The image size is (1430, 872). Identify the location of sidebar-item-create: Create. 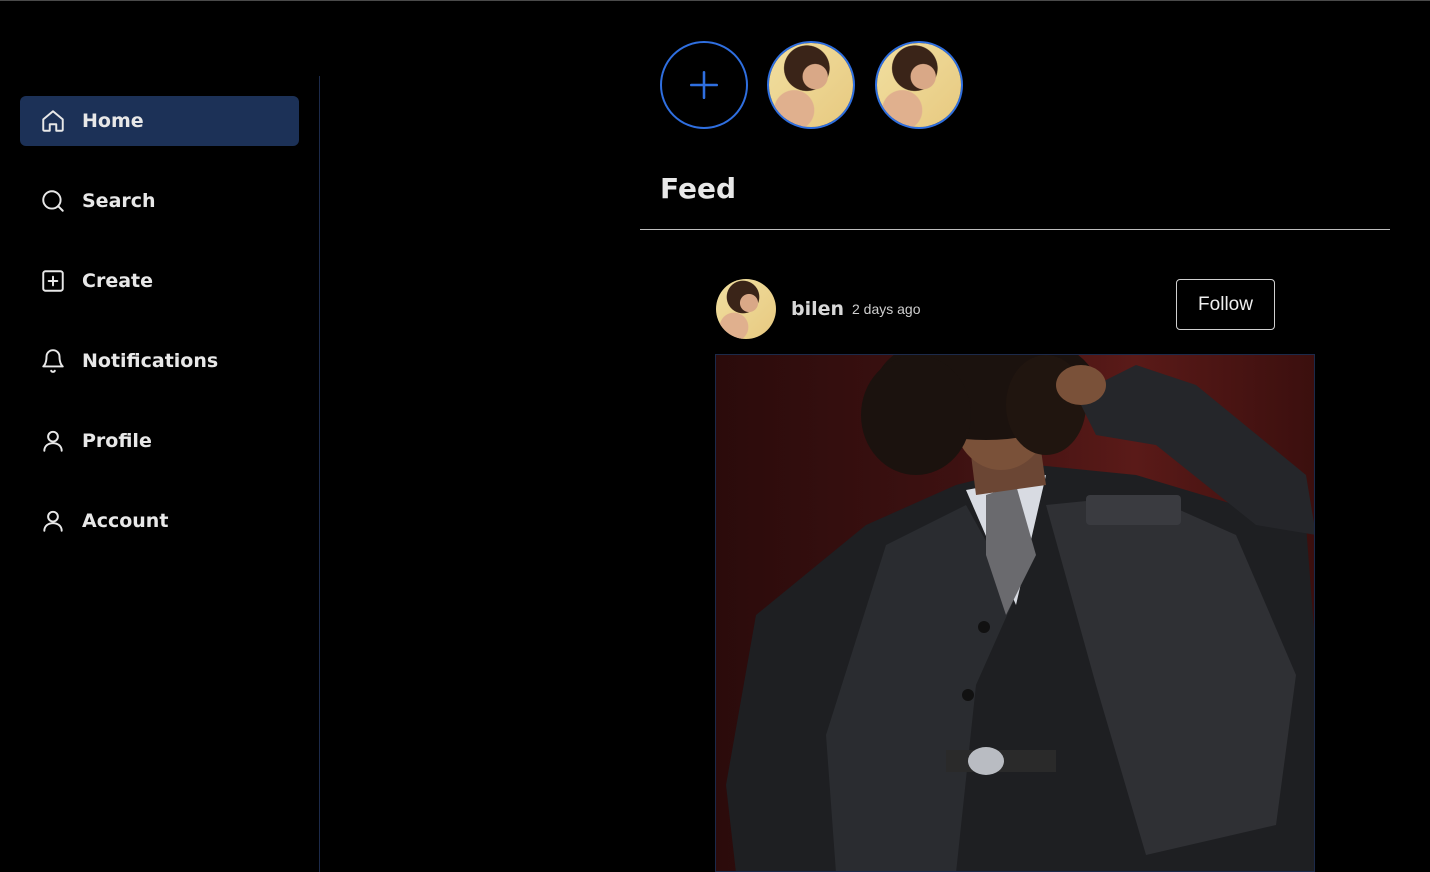
(159, 281).